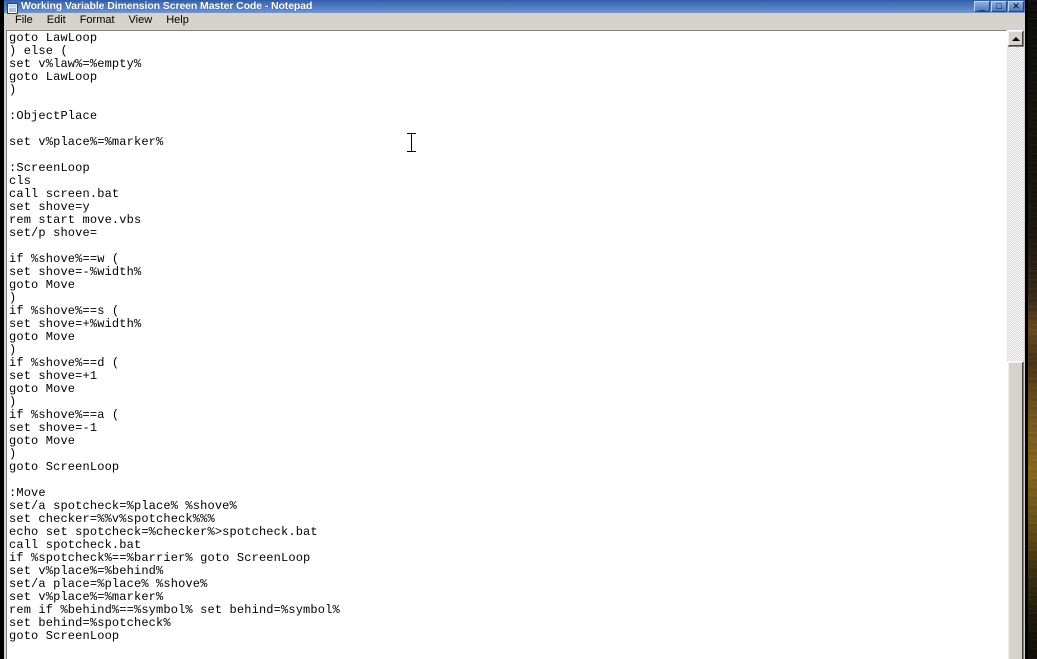 The image size is (1037, 659). What do you see at coordinates (24, 21) in the screenshot?
I see `menu-item-file: File` at bounding box center [24, 21].